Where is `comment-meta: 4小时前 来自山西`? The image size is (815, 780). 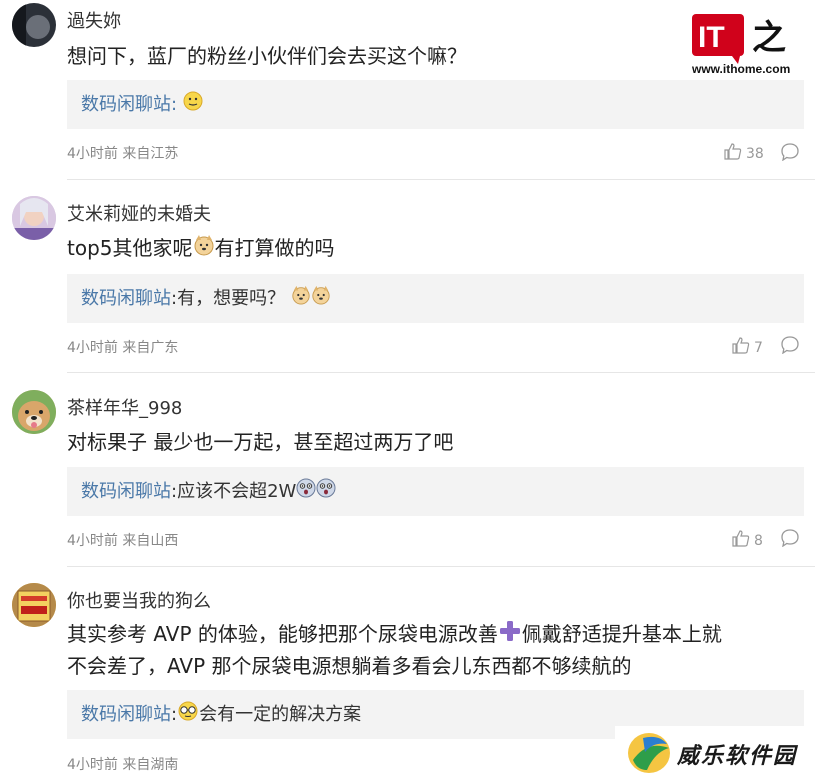
comment-meta: 4小时前 来自山西 is located at coordinates (123, 541).